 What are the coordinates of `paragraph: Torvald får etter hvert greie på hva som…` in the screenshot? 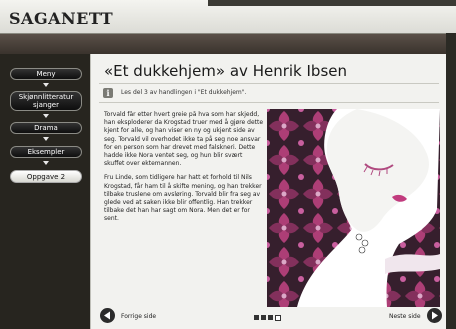 It's located at (184, 139).